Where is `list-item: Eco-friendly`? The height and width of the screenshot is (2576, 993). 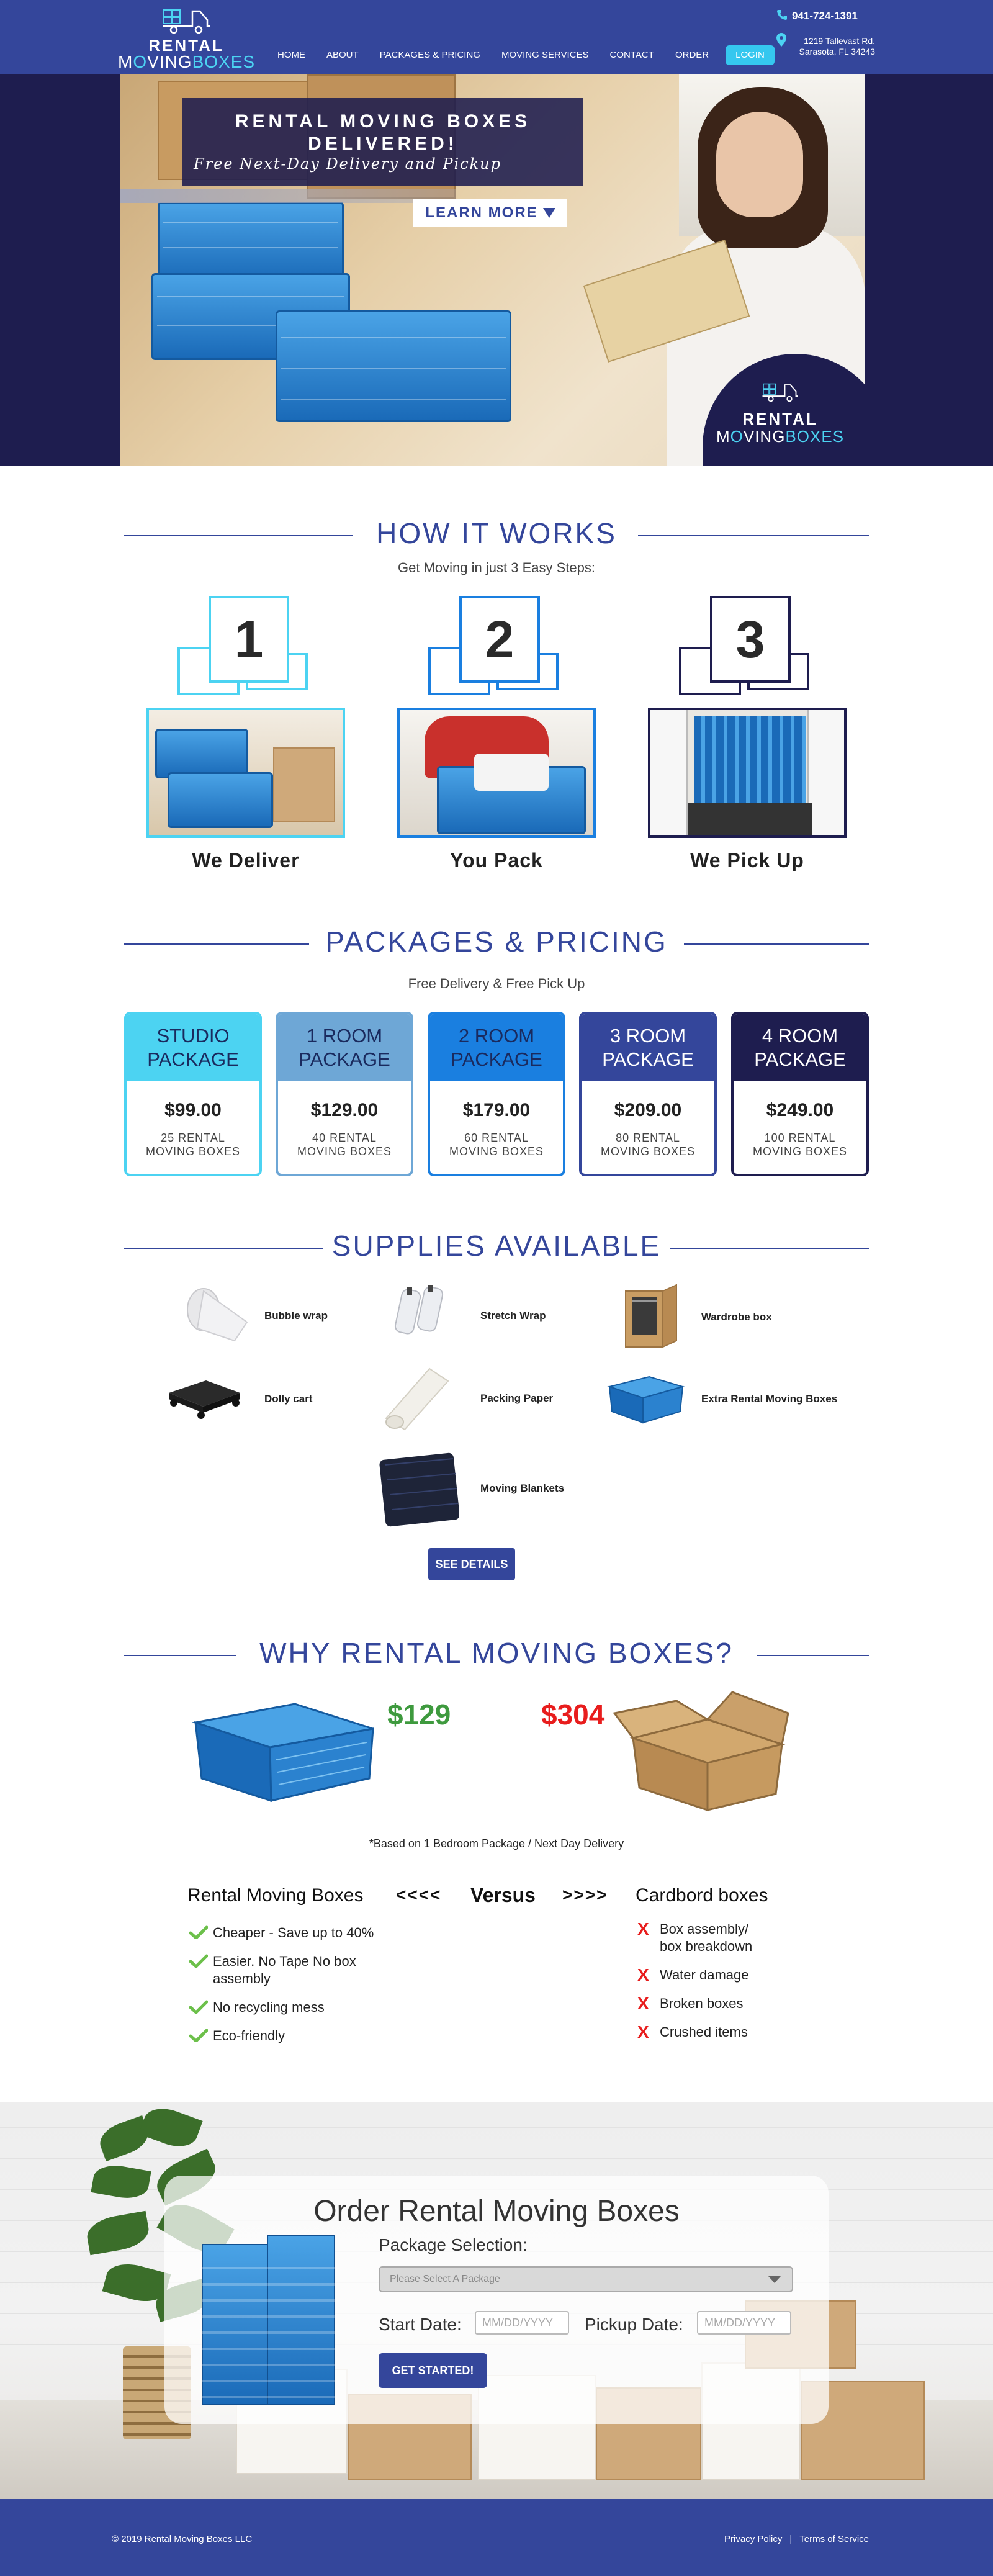
list-item: Eco-friendly is located at coordinates (294, 2036).